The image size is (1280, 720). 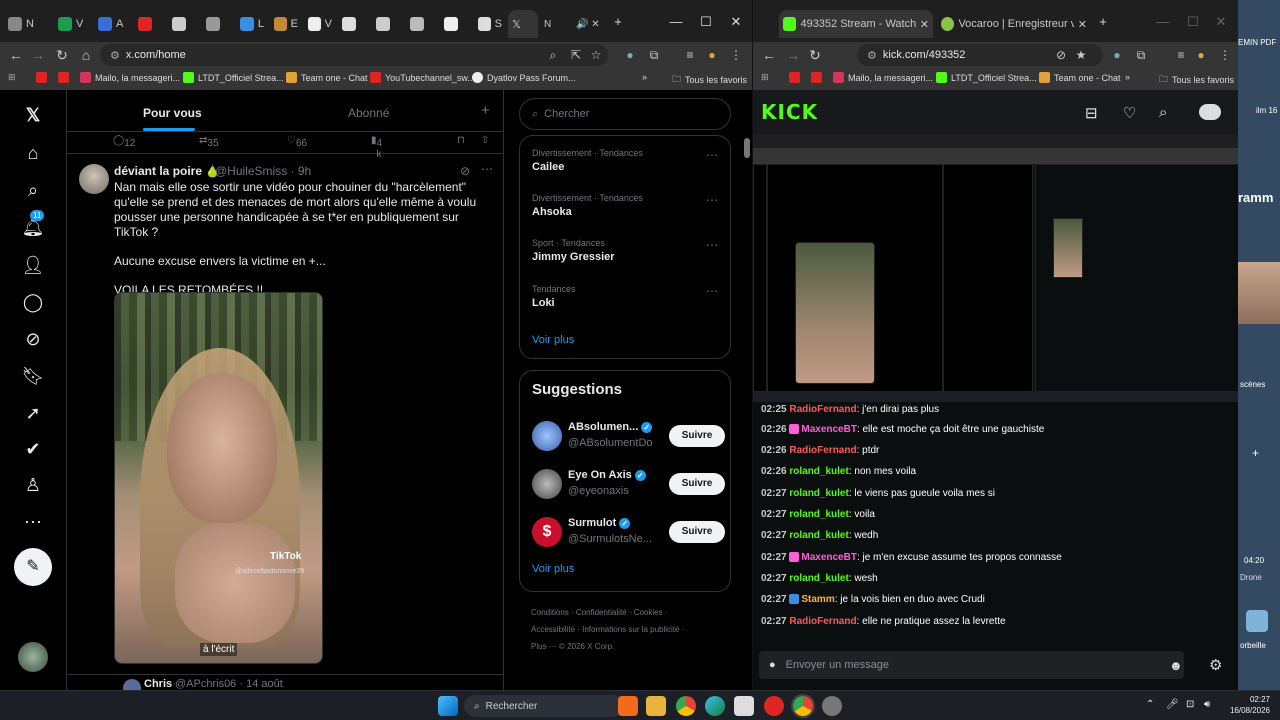 What do you see at coordinates (765, 77) in the screenshot?
I see `right-apps-icon: ⊞` at bounding box center [765, 77].